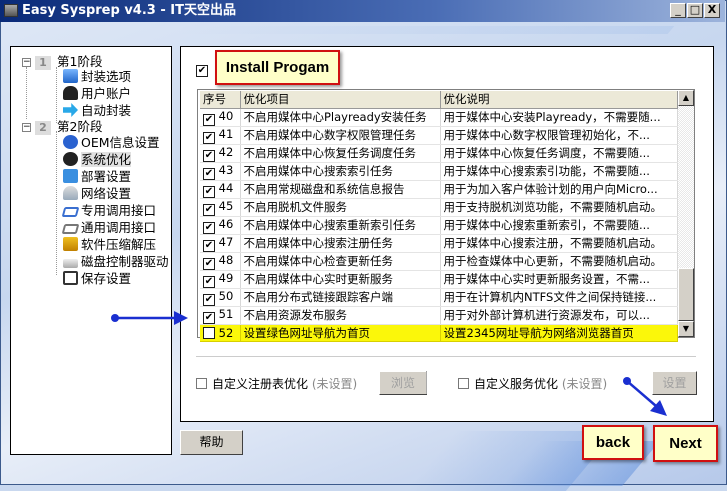 This screenshot has height=491, width=727. What do you see at coordinates (645, 396) in the screenshot?
I see `arrow-to-next` at bounding box center [645, 396].